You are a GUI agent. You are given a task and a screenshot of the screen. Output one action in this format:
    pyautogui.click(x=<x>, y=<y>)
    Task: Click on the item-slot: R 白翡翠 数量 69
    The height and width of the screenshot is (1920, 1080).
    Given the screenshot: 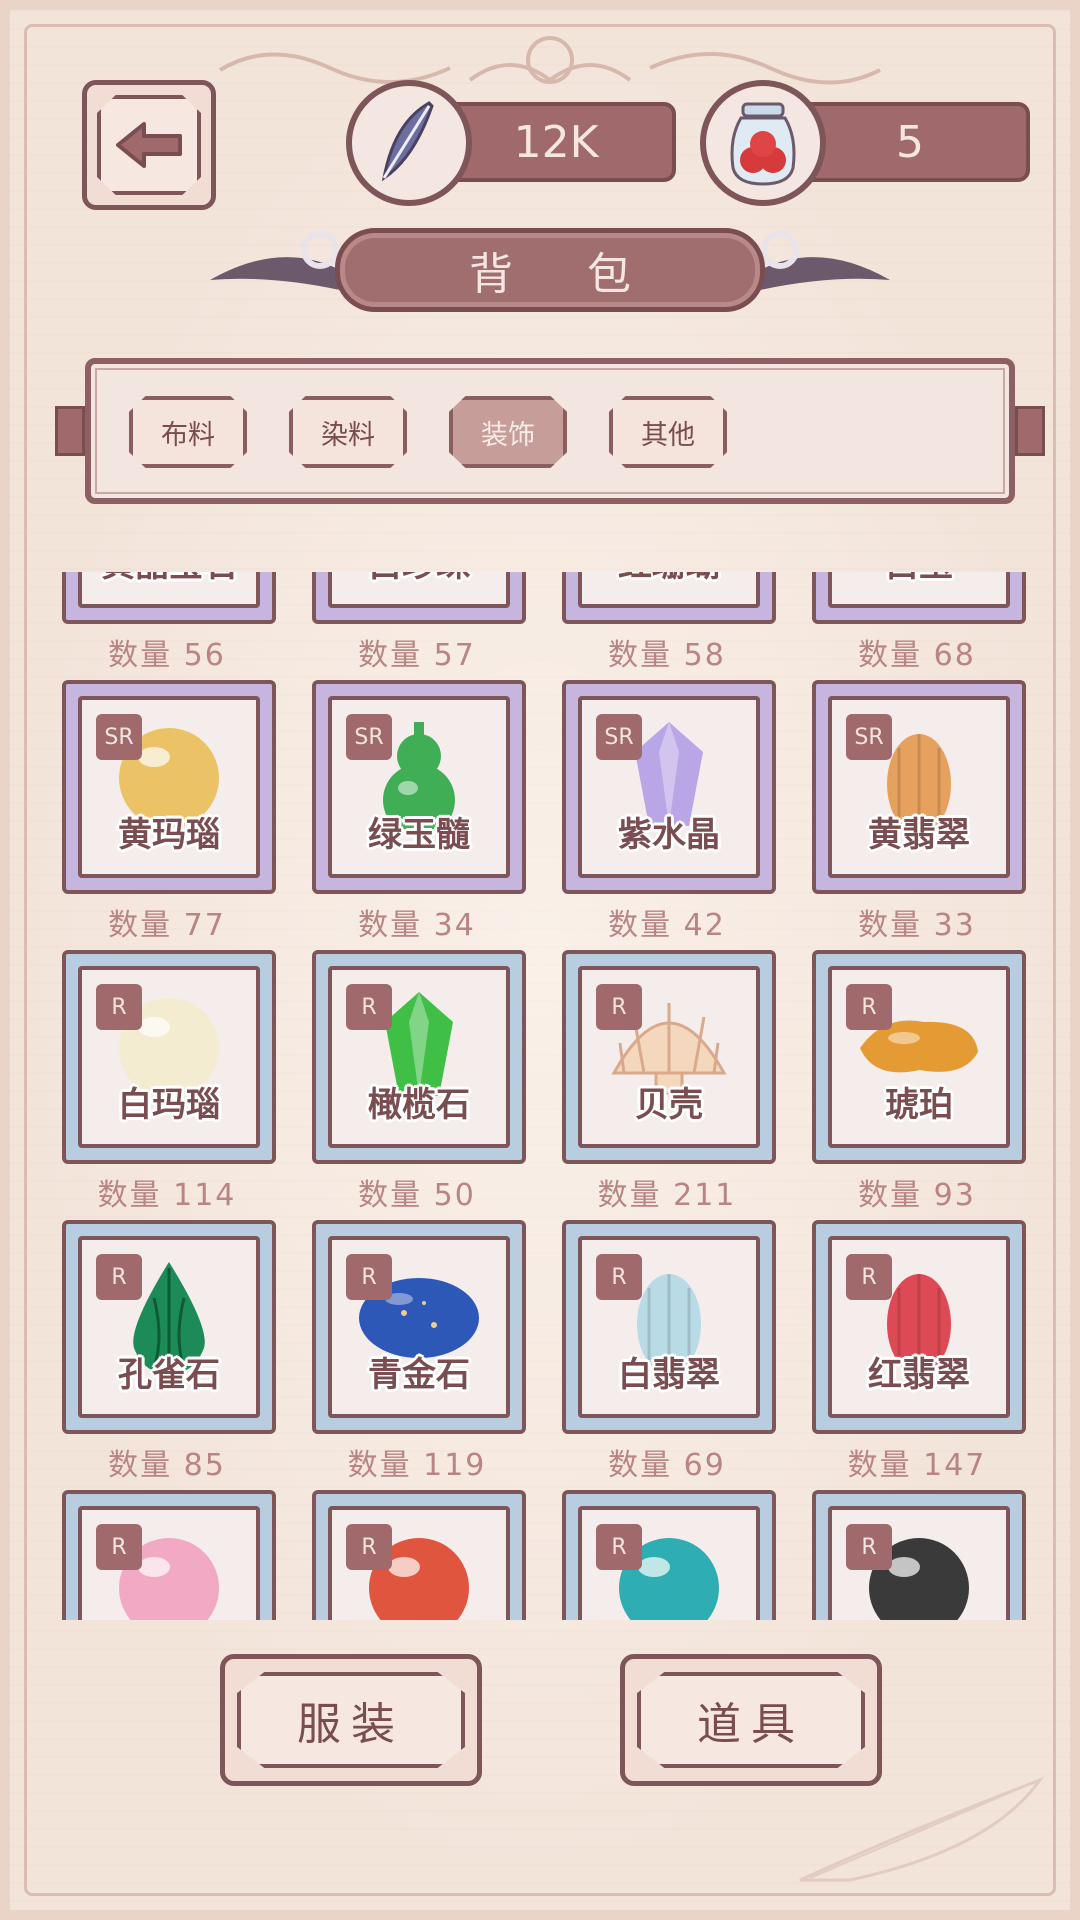 What is the action you would take?
    pyautogui.click(x=667, y=1355)
    